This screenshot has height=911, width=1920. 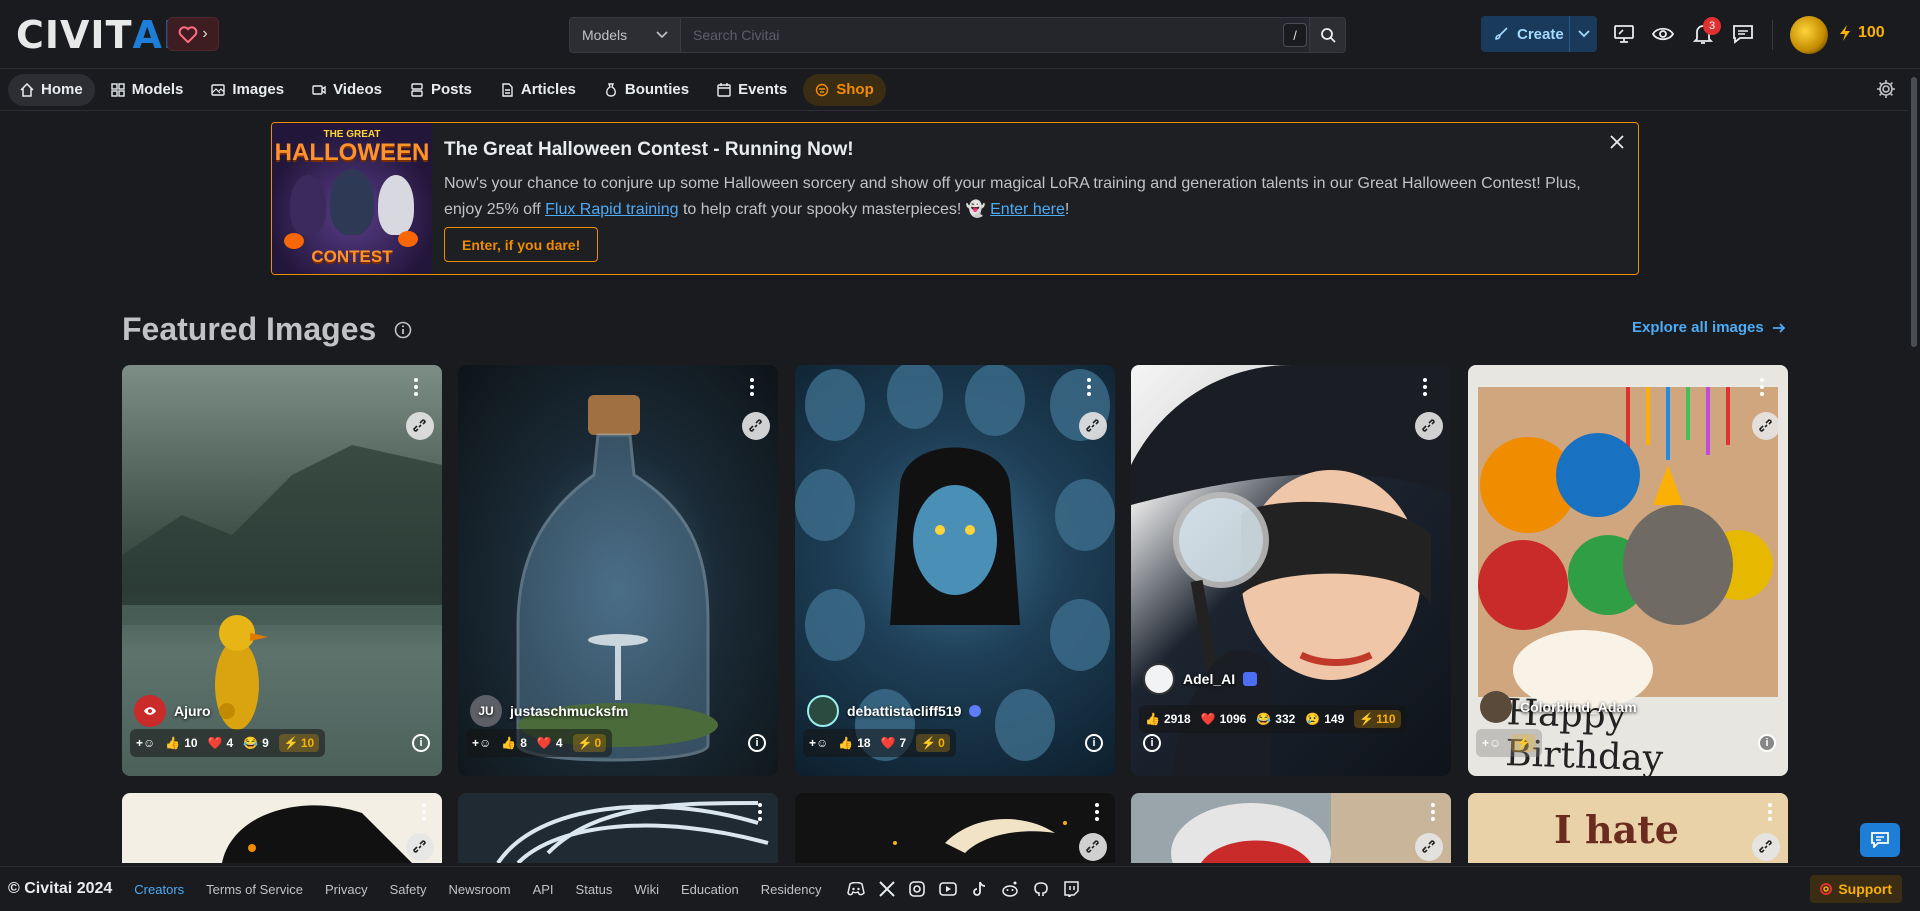 I want to click on page-scrollbar, so click(x=1914, y=467).